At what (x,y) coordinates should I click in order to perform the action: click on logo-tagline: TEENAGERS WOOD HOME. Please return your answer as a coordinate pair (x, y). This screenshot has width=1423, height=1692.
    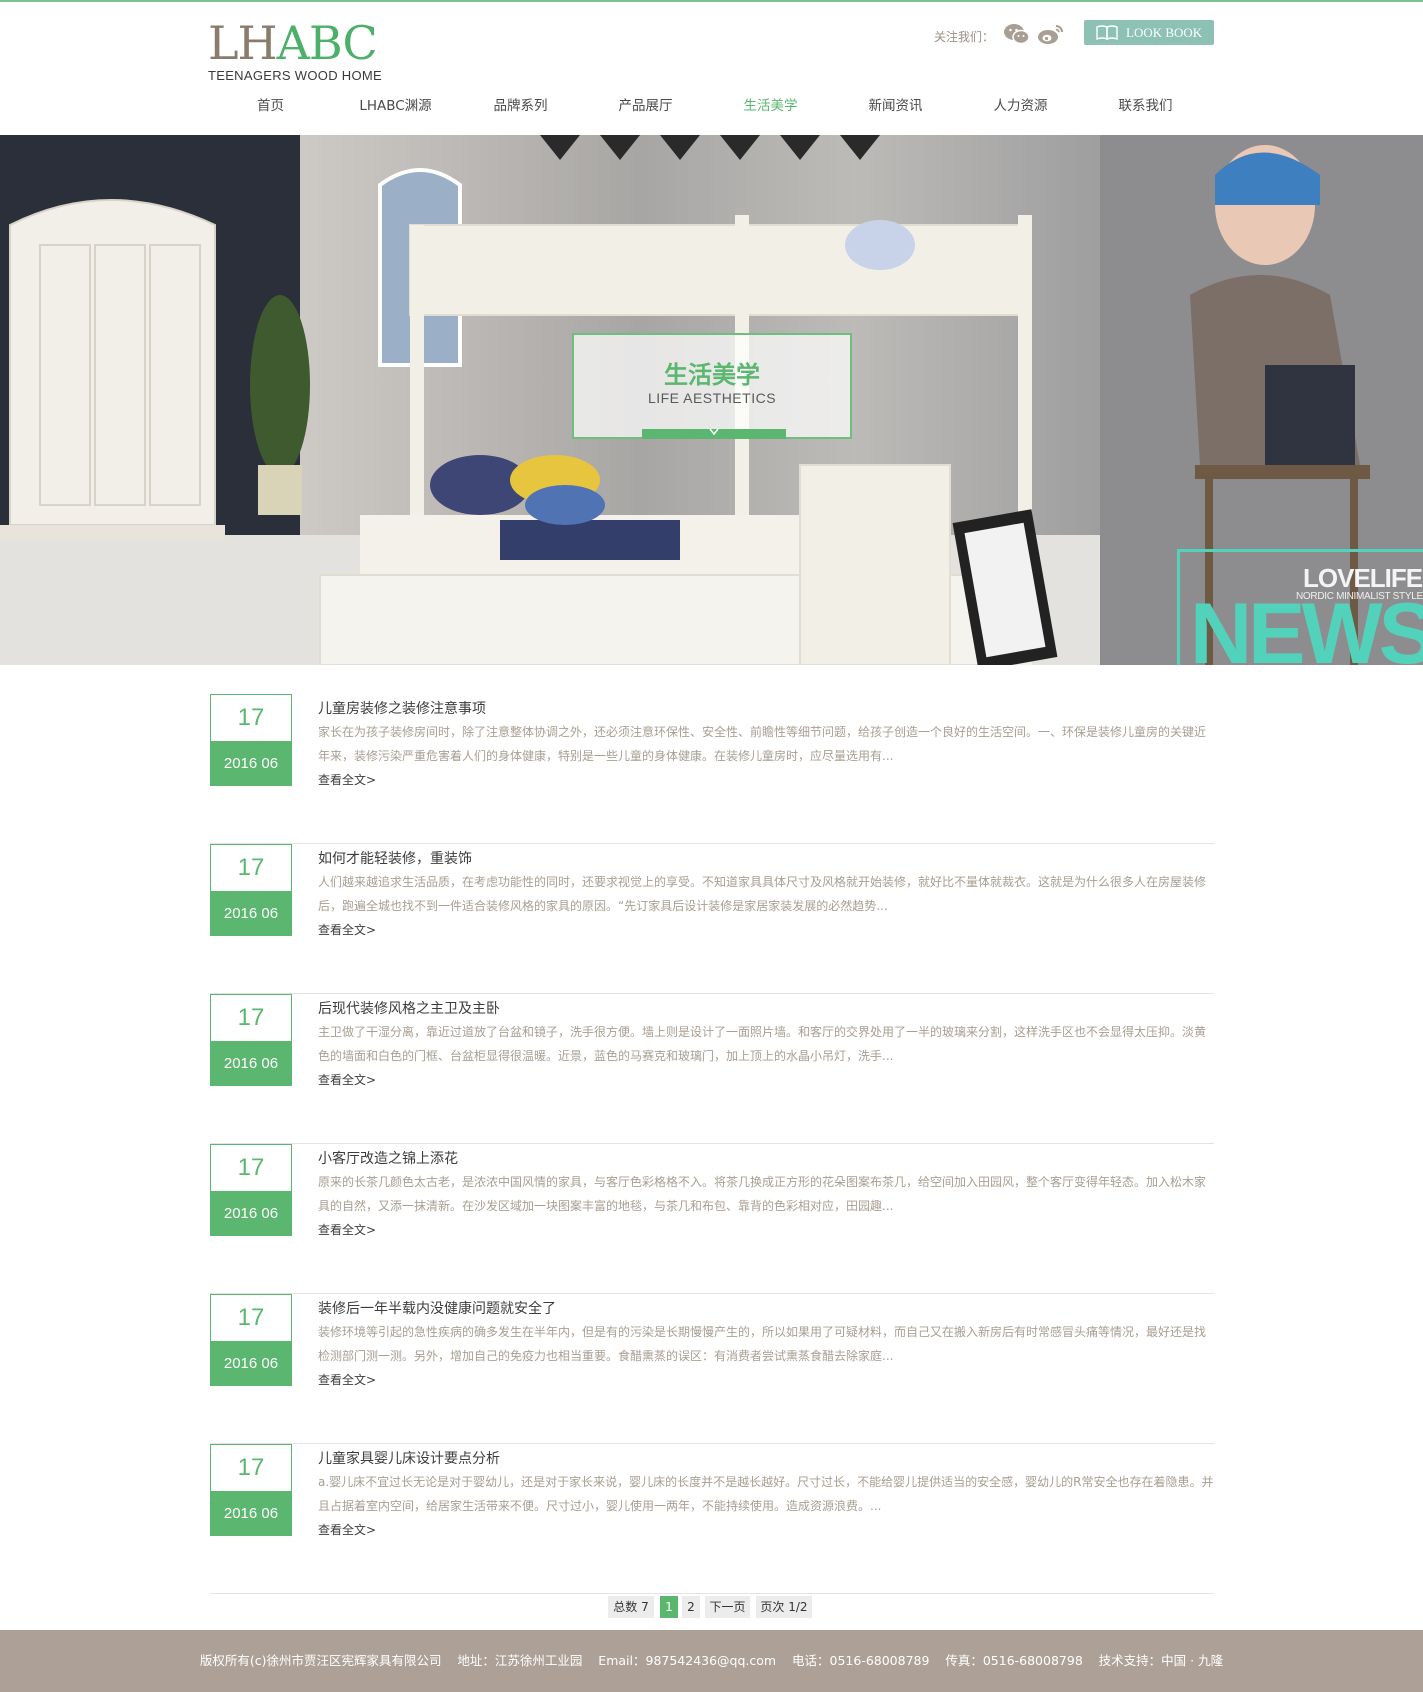
    Looking at the image, I should click on (295, 75).